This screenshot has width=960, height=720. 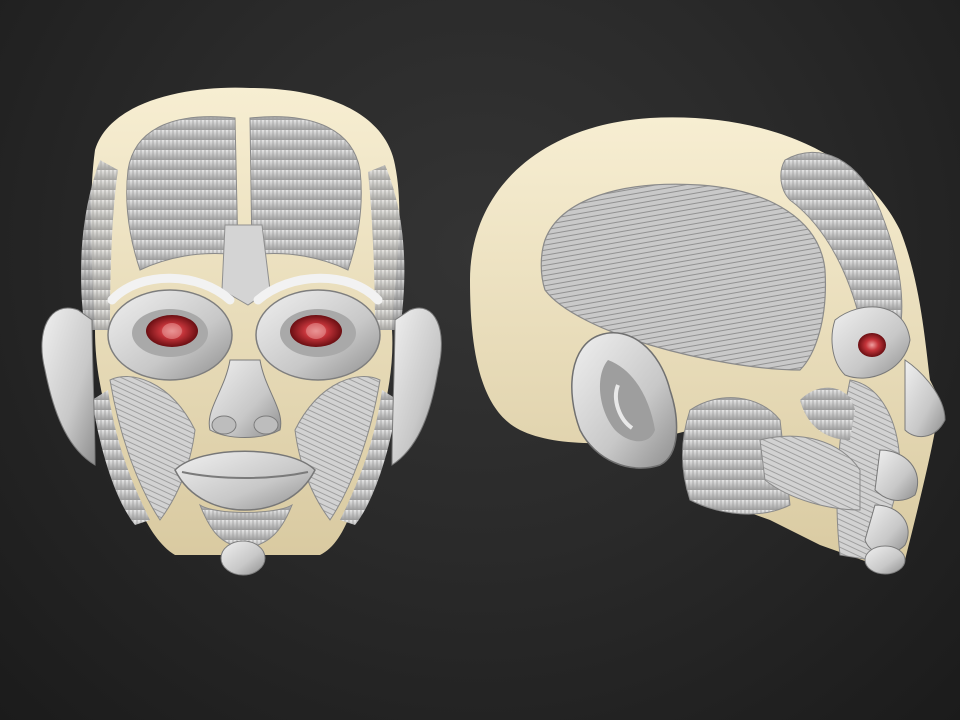 I want to click on front-frontalis-left, so click(x=182, y=193).